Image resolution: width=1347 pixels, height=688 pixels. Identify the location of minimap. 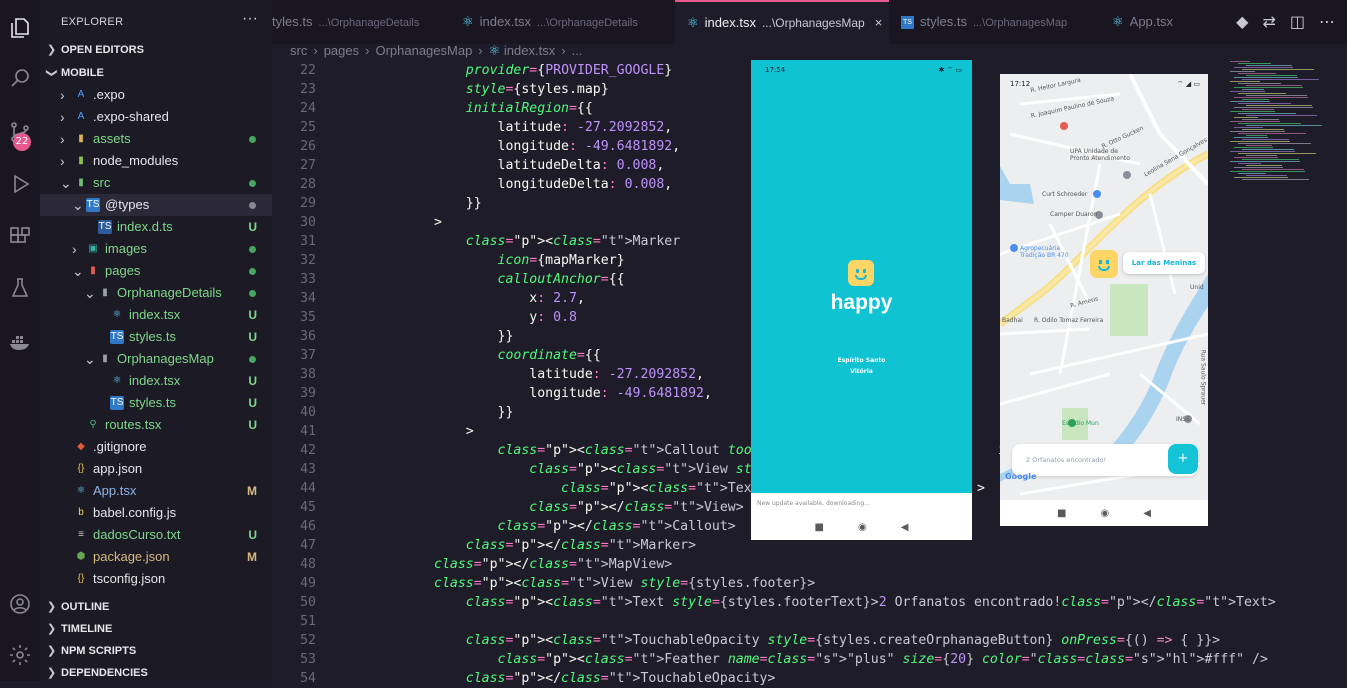
(1285, 131).